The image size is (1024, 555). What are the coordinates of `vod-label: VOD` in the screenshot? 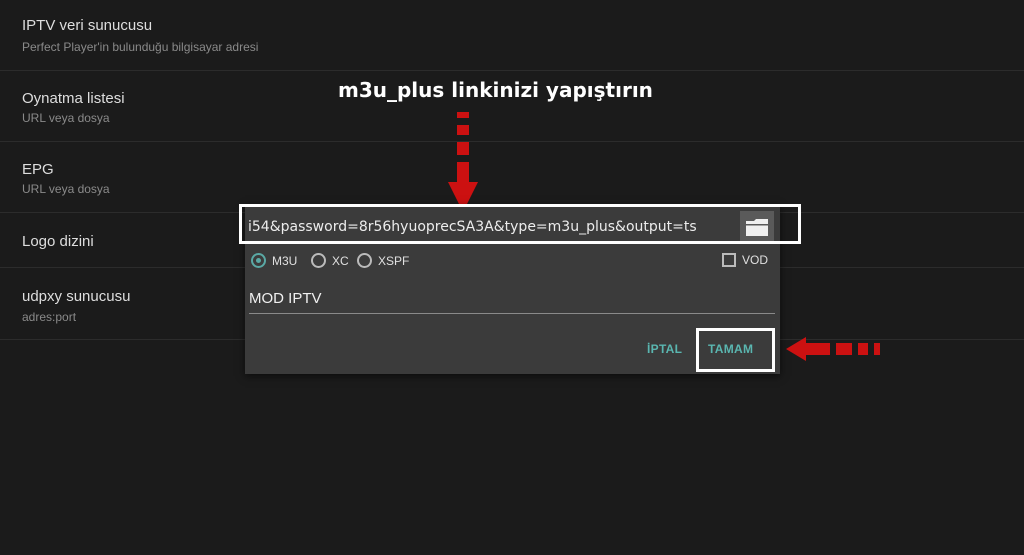 It's located at (754, 260).